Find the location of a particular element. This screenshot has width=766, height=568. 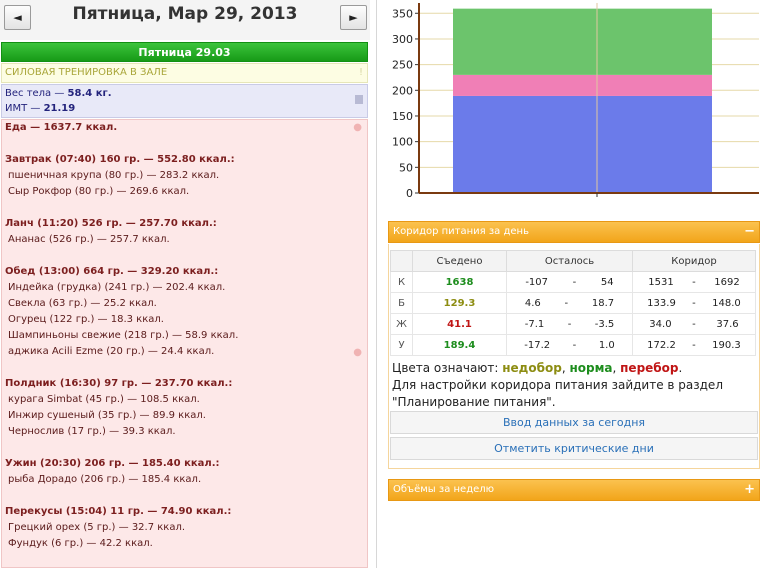

meal-item: Огурец (122 гр.) — 18.3 ккал. is located at coordinates (86, 319).